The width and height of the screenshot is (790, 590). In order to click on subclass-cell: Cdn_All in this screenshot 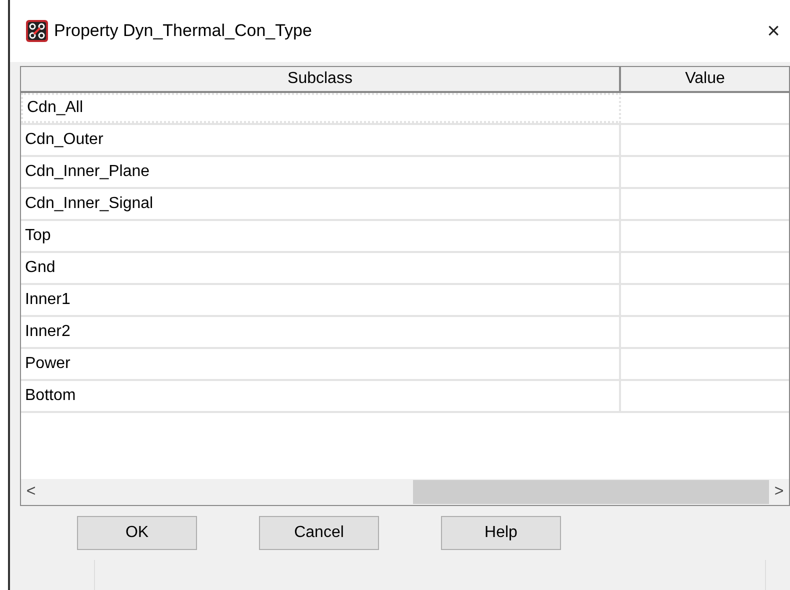, I will do `click(321, 108)`.